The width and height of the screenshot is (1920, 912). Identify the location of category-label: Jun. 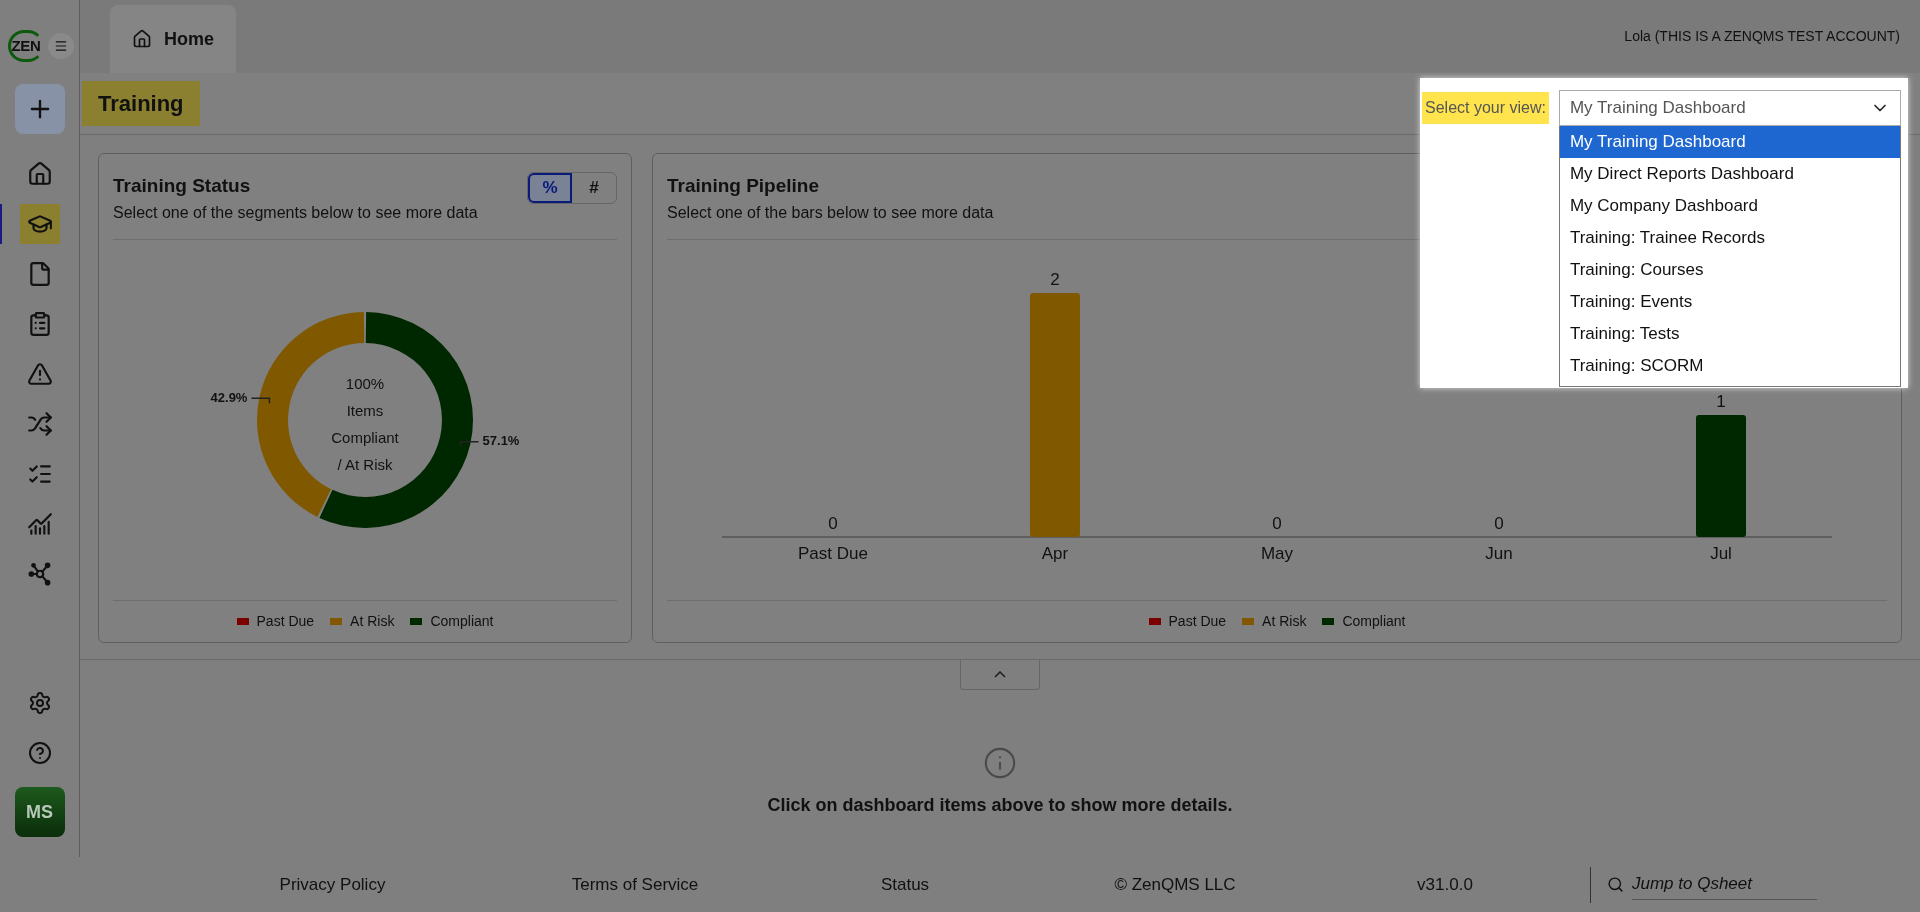
(1499, 553).